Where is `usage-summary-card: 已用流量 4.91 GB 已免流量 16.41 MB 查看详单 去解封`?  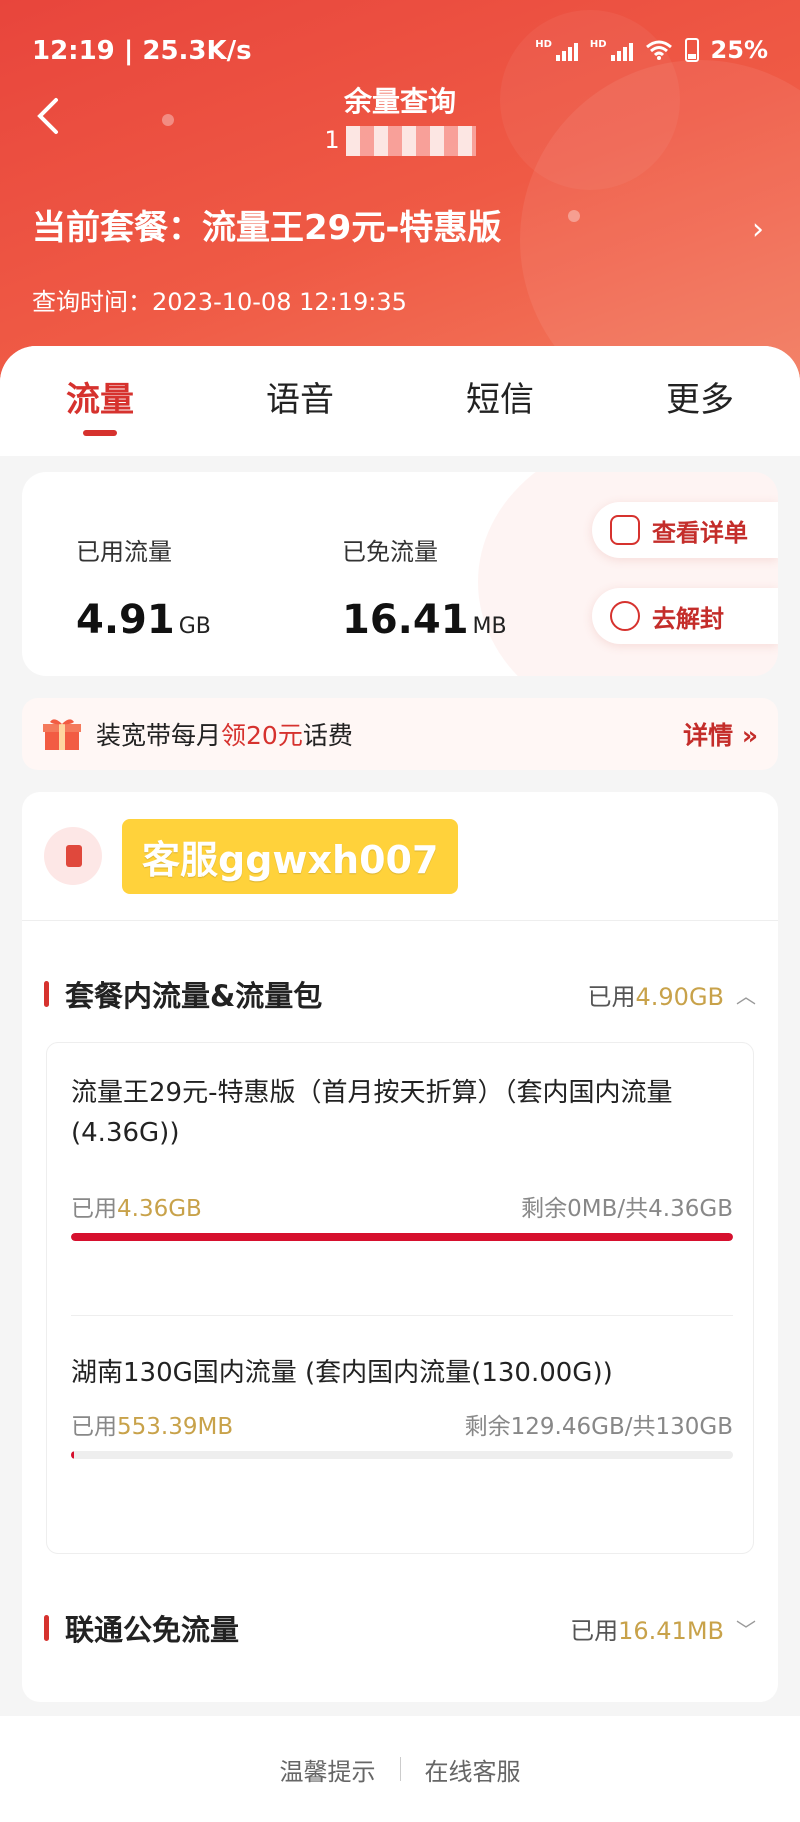 usage-summary-card: 已用流量 4.91 GB 已免流量 16.41 MB 查看详单 去解封 is located at coordinates (400, 574).